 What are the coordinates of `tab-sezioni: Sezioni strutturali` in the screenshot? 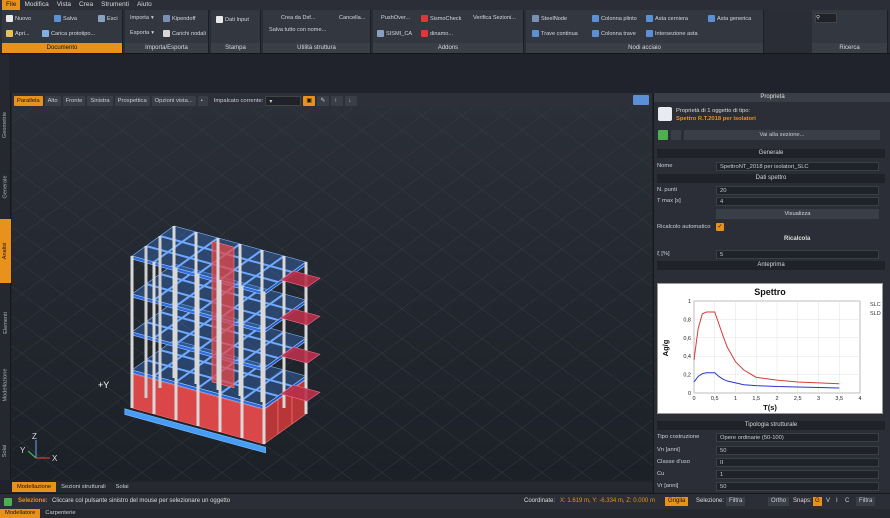 It's located at (83, 487).